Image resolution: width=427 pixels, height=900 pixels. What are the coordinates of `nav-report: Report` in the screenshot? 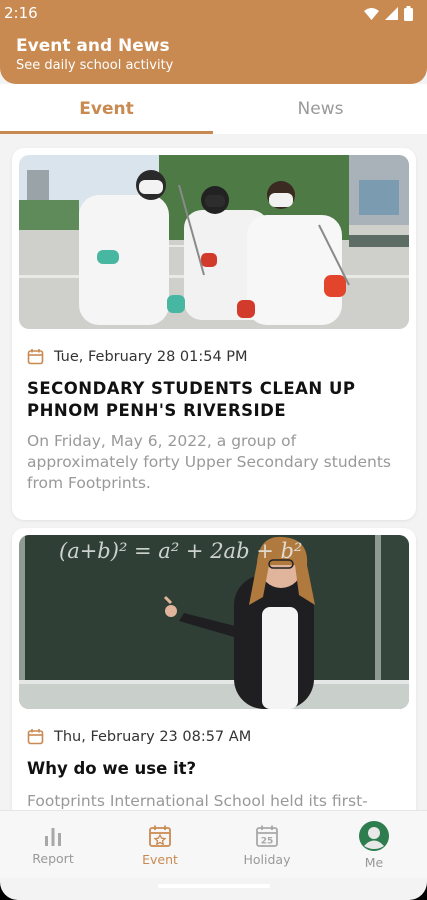 It's located at (53, 845).